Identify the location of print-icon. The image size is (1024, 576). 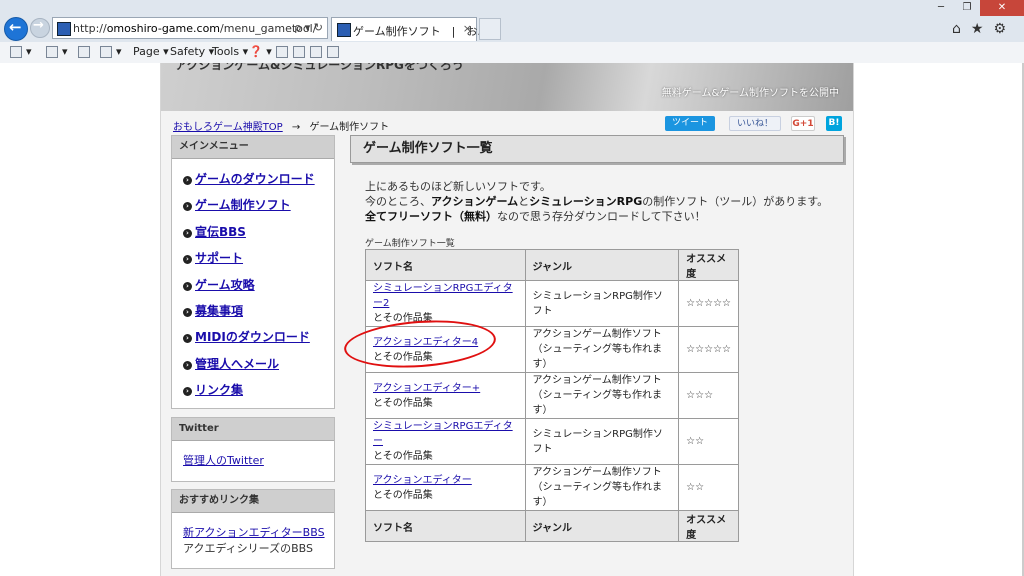
(106, 52).